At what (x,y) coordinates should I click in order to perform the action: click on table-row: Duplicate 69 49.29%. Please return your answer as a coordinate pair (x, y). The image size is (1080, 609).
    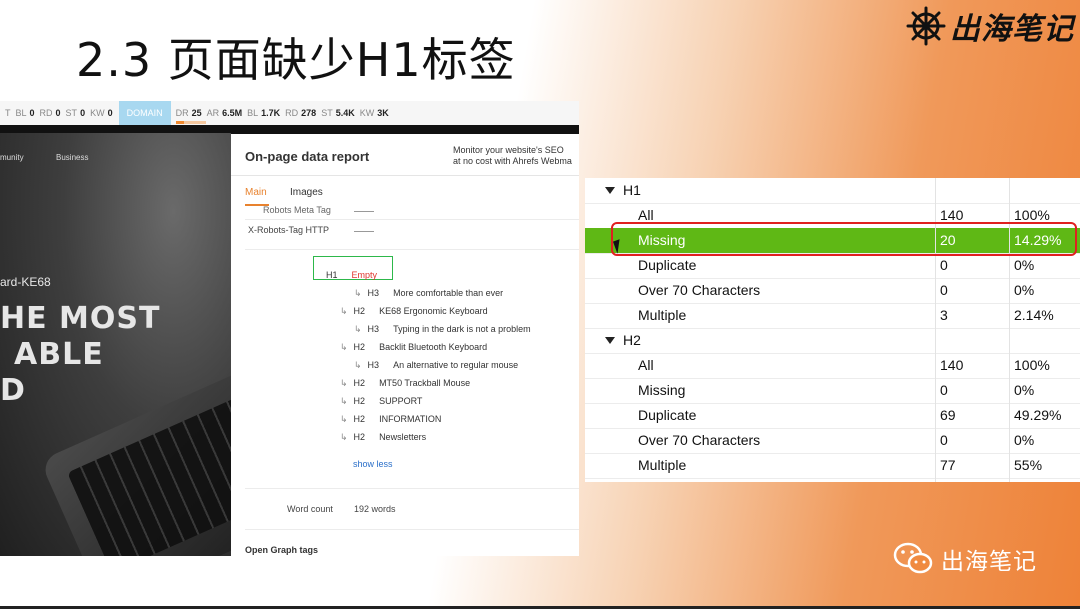
    Looking at the image, I should click on (832, 415).